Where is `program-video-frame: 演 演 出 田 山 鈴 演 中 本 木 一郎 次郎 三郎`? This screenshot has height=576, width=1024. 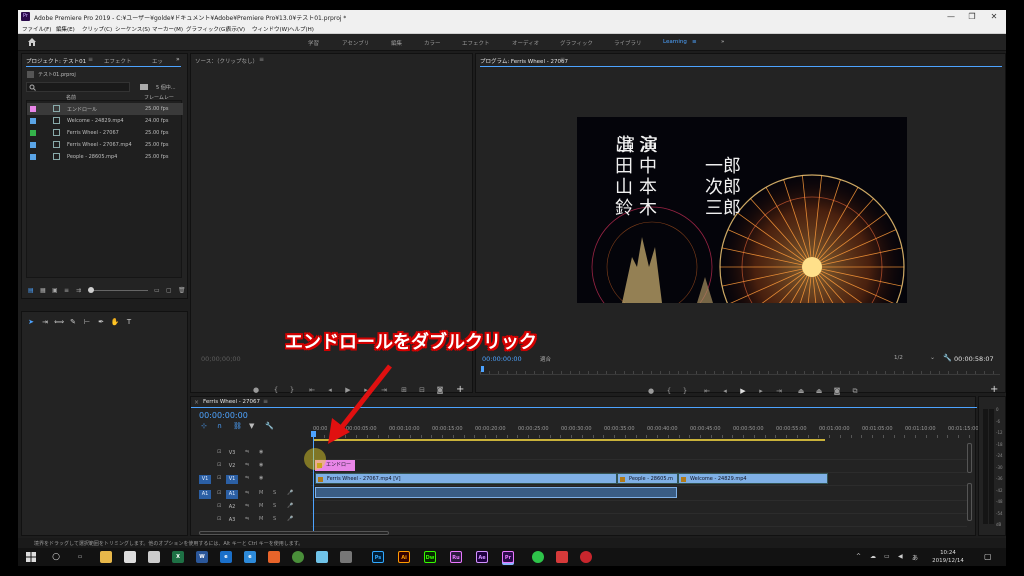
program-video-frame: 演 演 出 田 山 鈴 演 中 本 木 一郎 次郎 三郎 is located at coordinates (742, 210).